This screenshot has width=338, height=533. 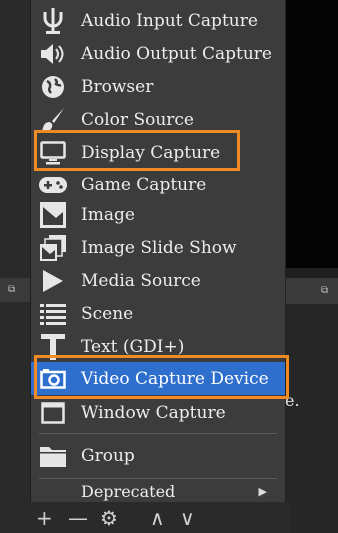 What do you see at coordinates (53, 54) in the screenshot?
I see `speaker-icon` at bounding box center [53, 54].